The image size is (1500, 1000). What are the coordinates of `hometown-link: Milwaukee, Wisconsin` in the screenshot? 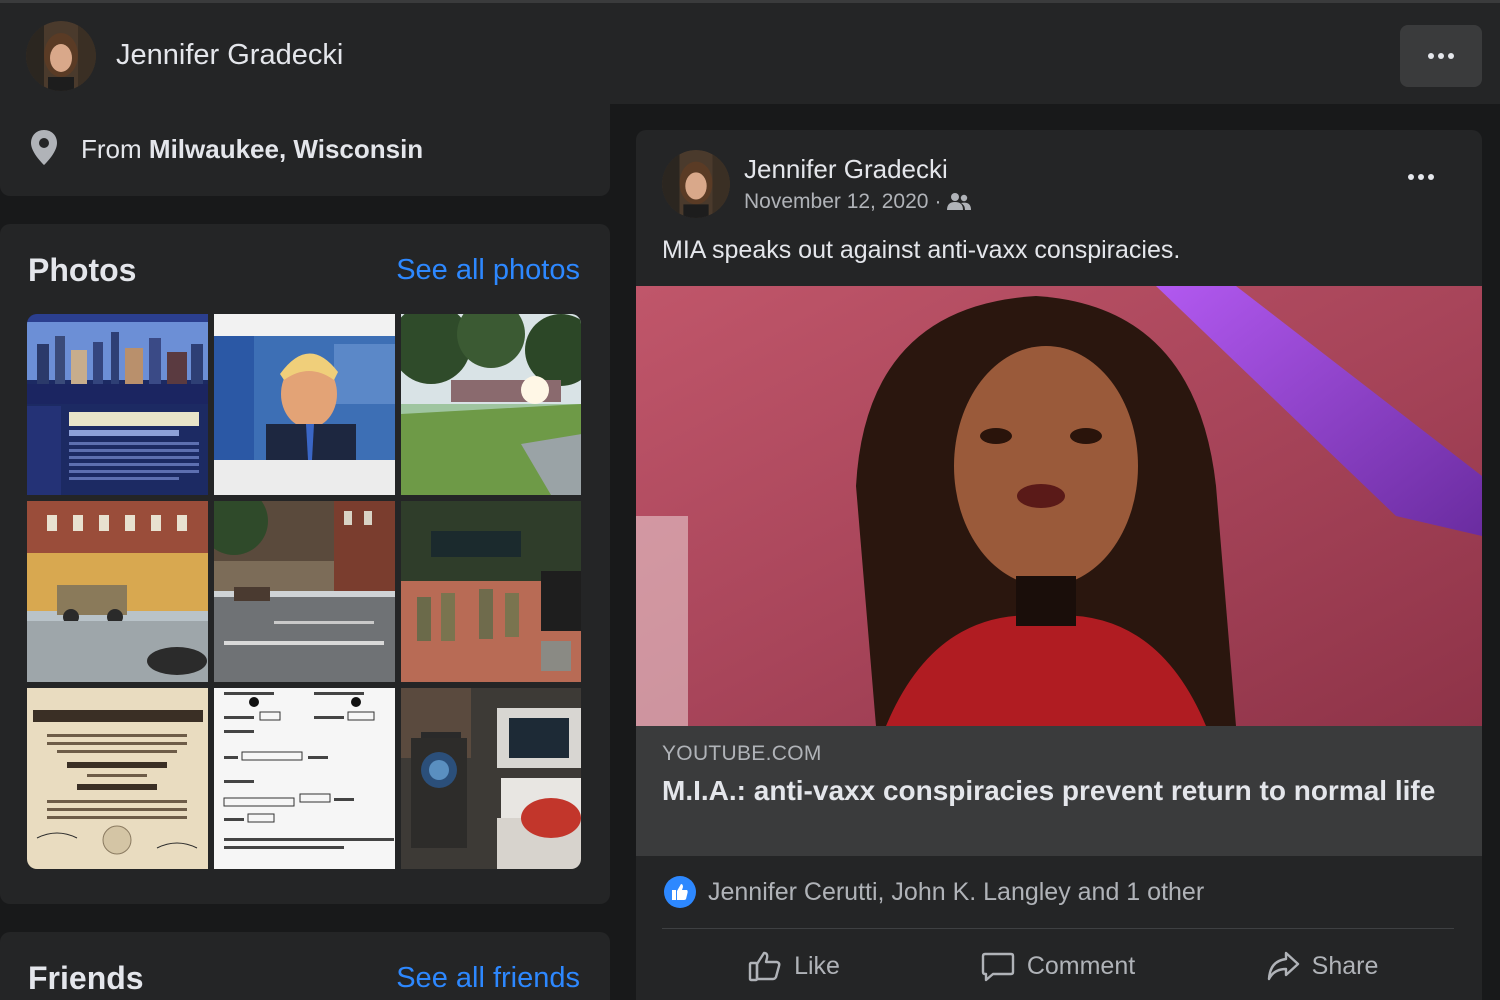 It's located at (286, 149).